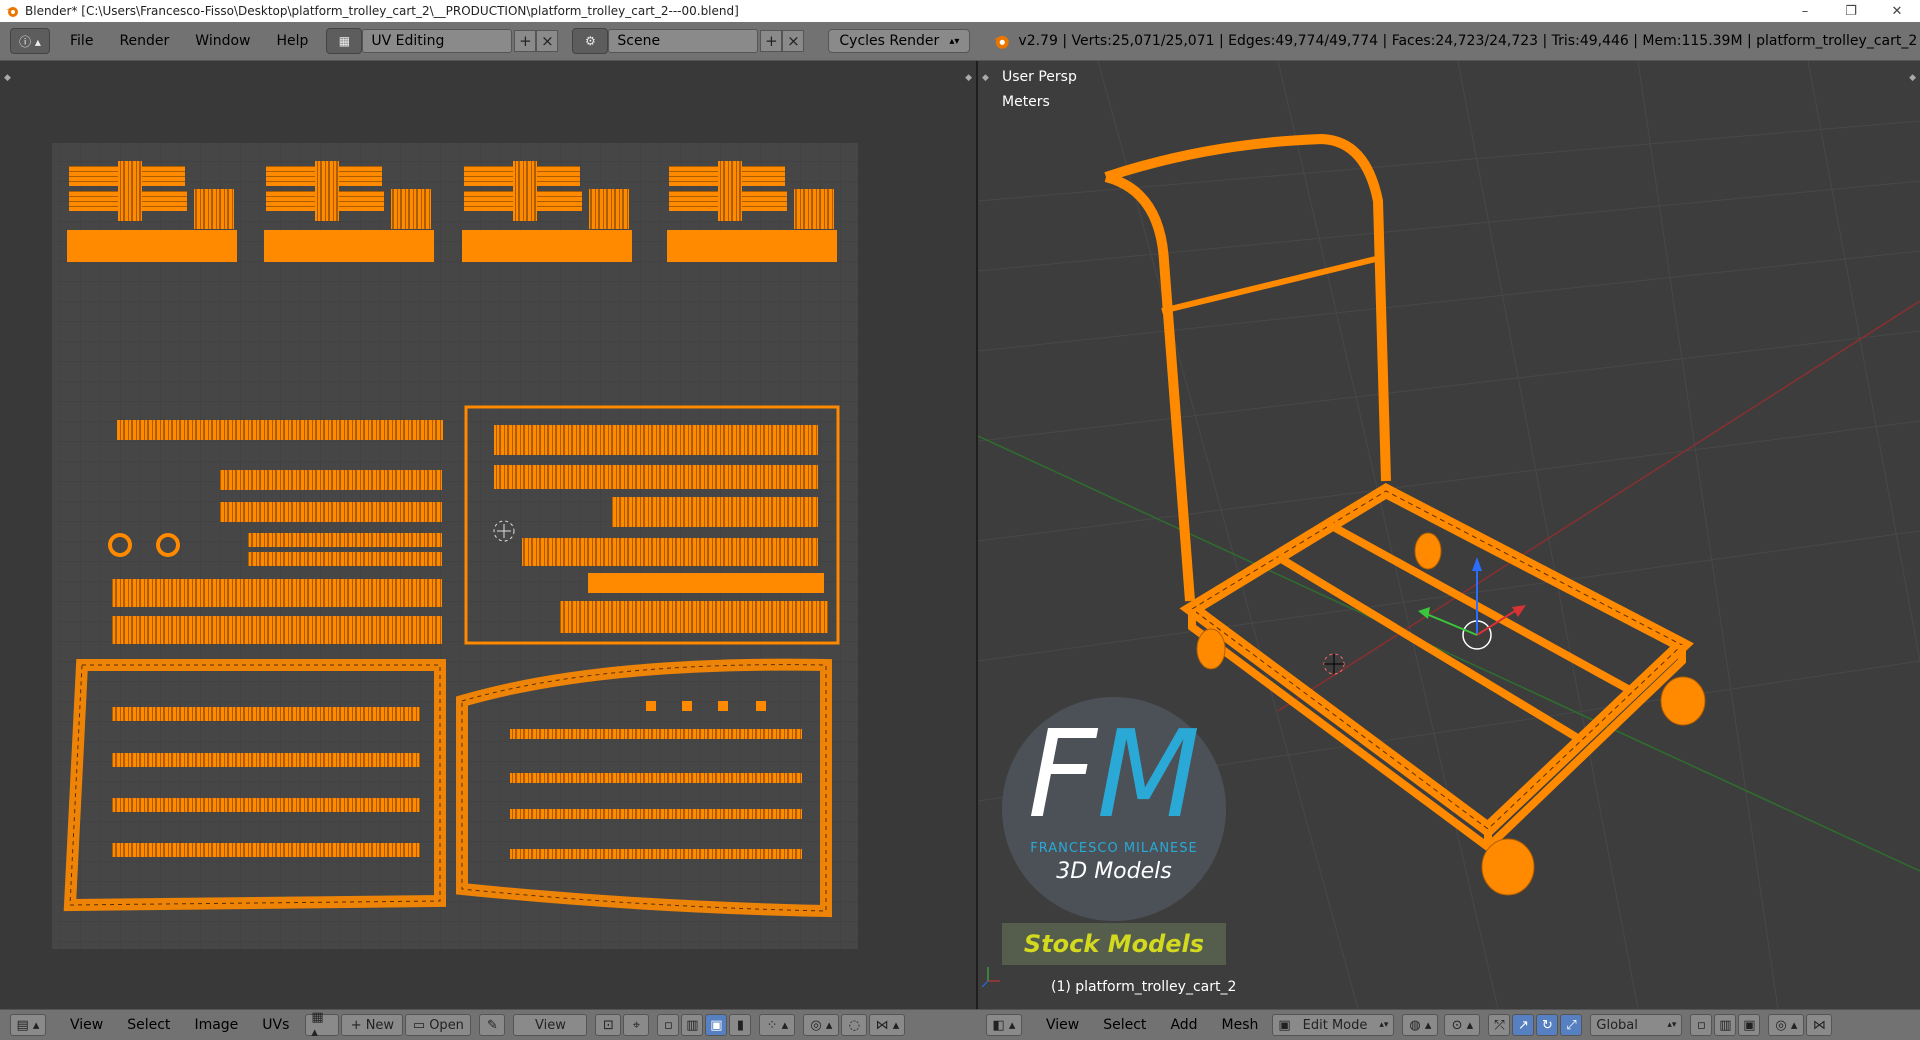  I want to click on screen-layout-field: UV Editing, so click(437, 41).